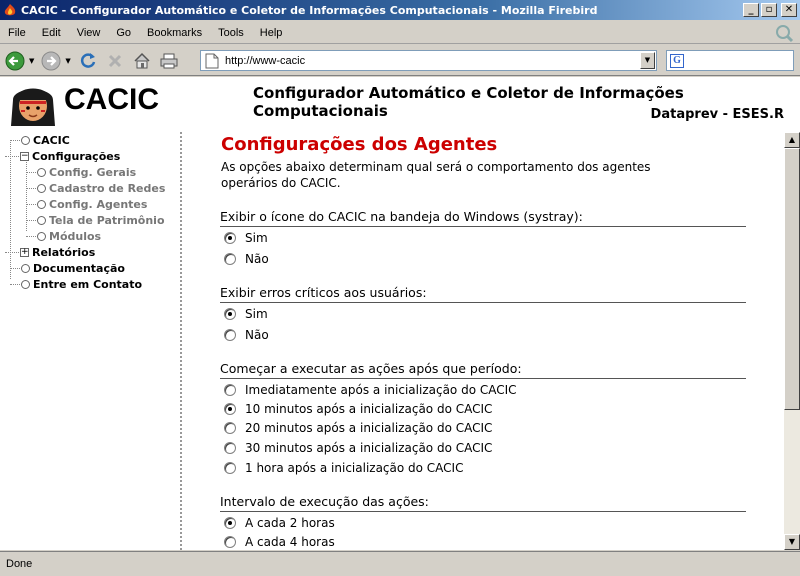  Describe the element at coordinates (647, 60) in the screenshot. I see `url-dropdown-button: ▼` at that location.